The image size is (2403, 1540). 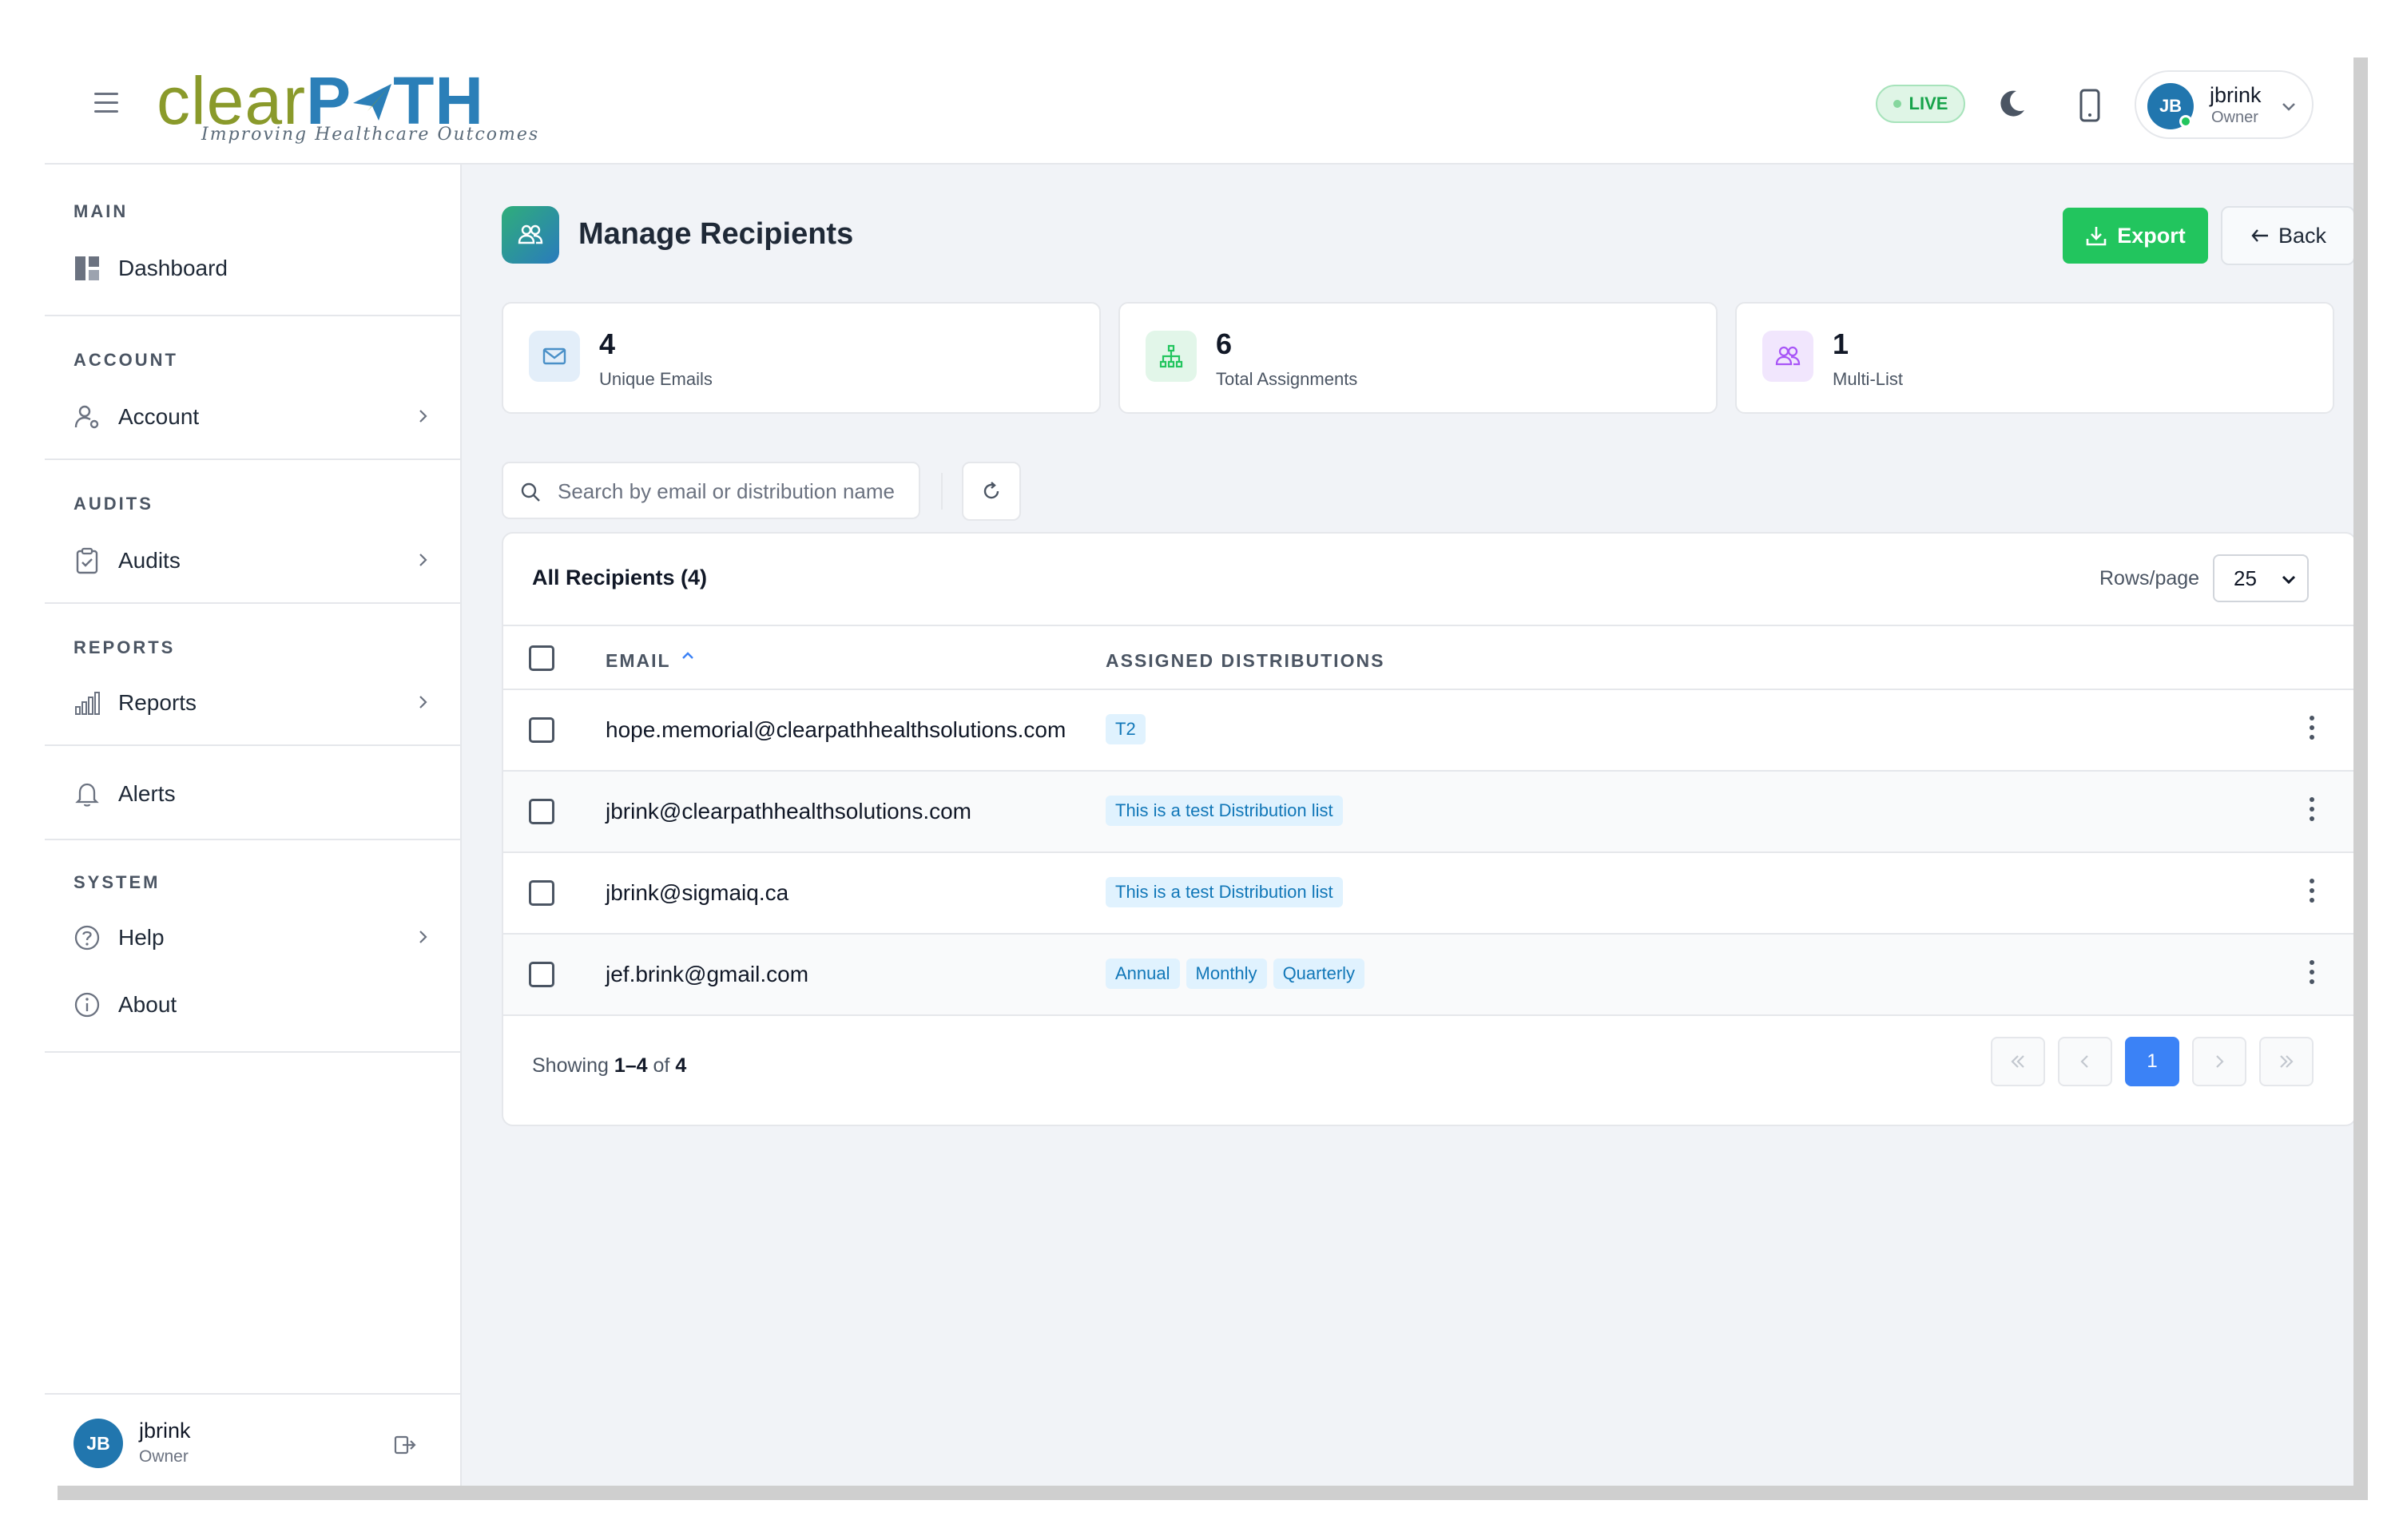 What do you see at coordinates (173, 268) in the screenshot?
I see `sidebar-item-label: Dashboard` at bounding box center [173, 268].